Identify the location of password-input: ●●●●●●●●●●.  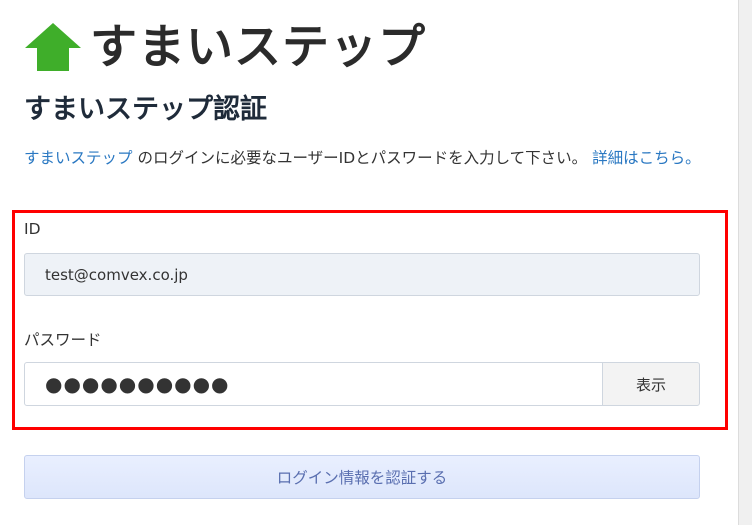
(313, 384).